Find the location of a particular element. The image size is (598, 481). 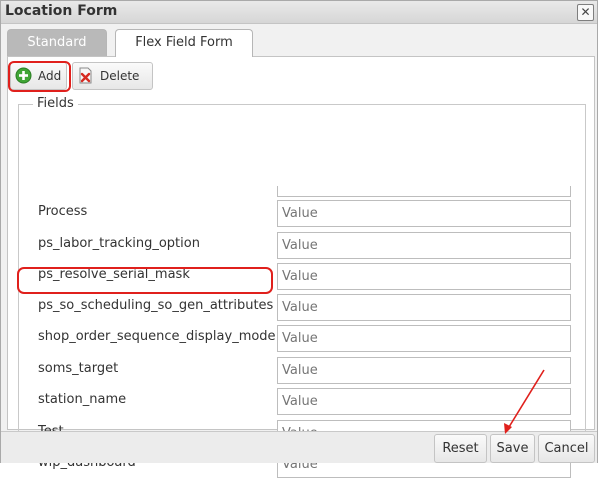

title-bar: Location Form ✕ is located at coordinates (299, 12).